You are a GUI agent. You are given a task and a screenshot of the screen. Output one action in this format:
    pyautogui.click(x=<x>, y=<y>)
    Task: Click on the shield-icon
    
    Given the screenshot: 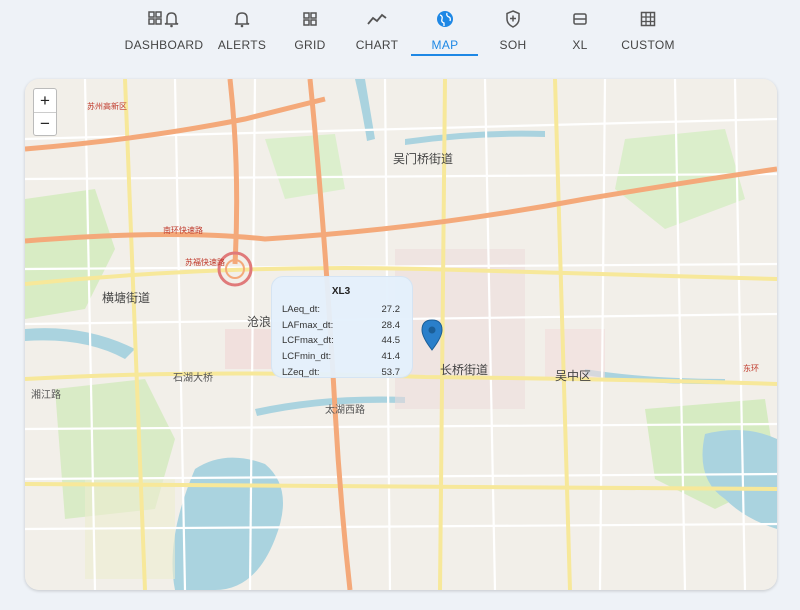 What is the action you would take?
    pyautogui.click(x=513, y=19)
    